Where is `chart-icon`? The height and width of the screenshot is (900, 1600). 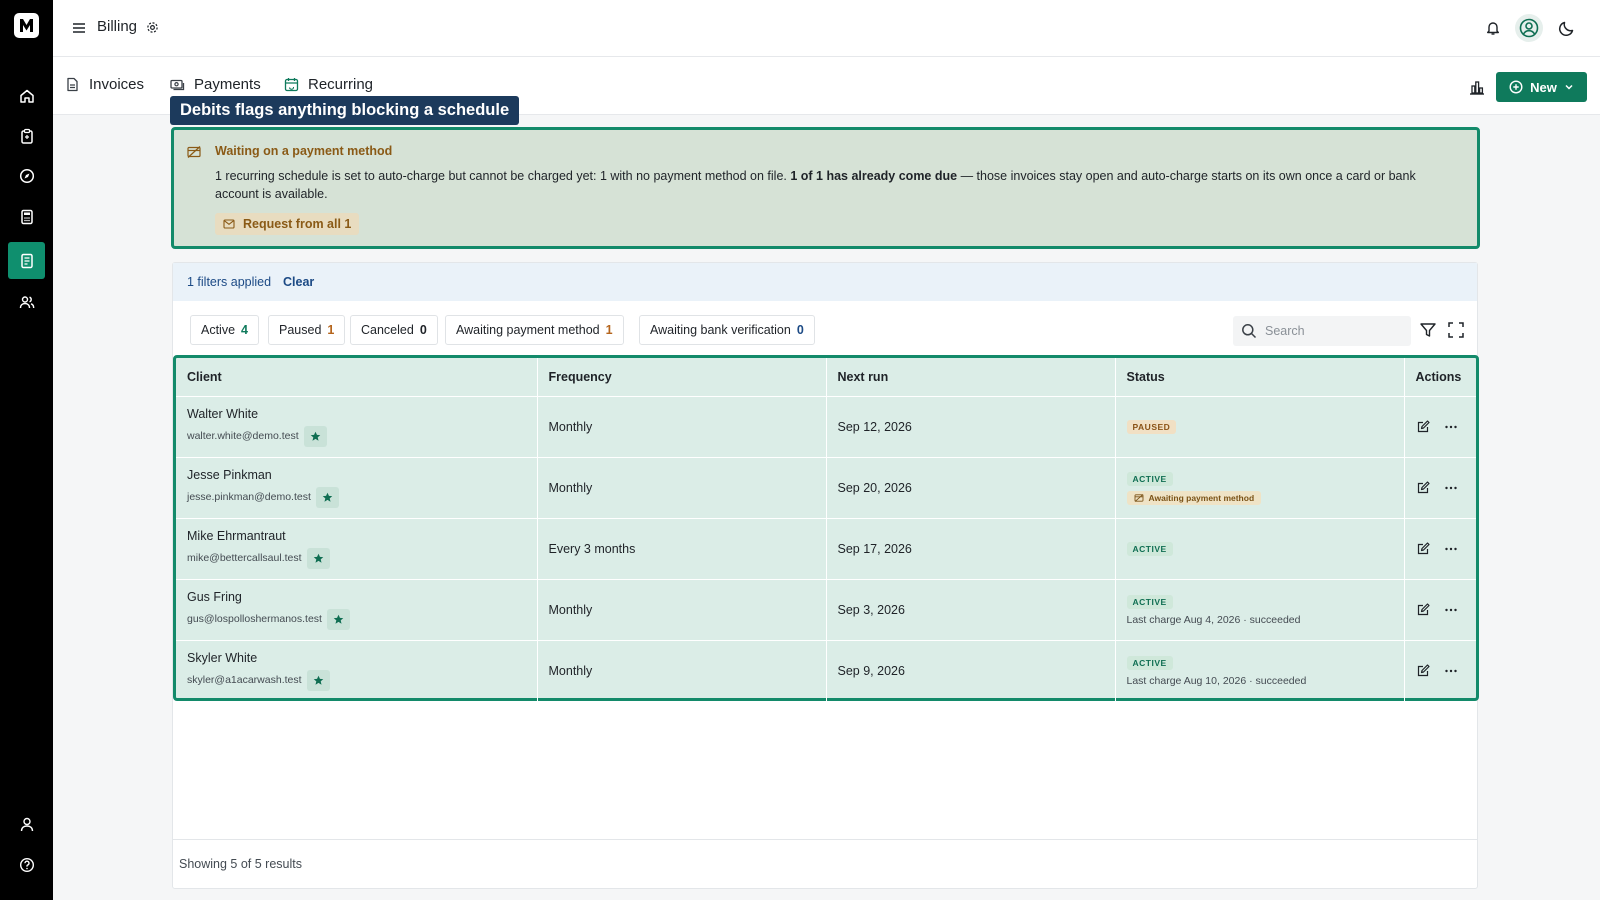 chart-icon is located at coordinates (1477, 87).